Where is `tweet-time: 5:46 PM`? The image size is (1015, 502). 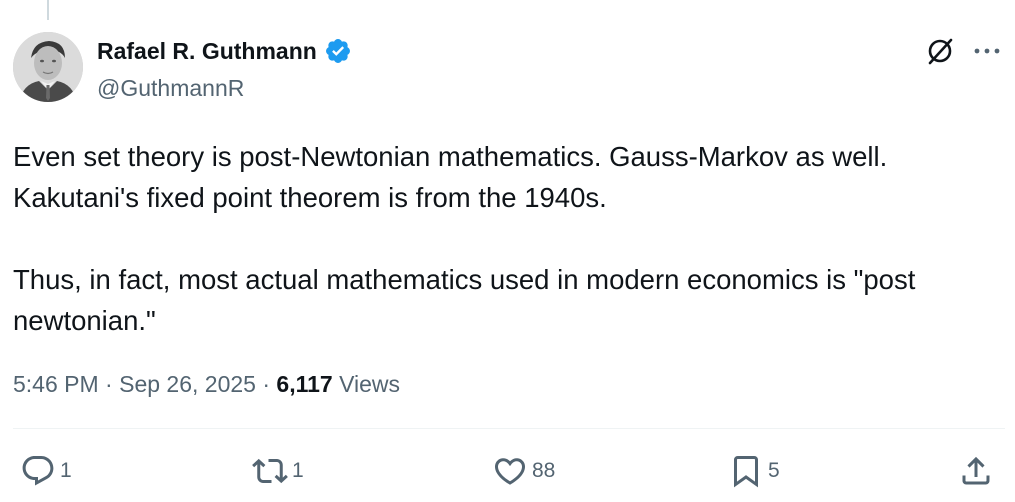 tweet-time: 5:46 PM is located at coordinates (56, 384).